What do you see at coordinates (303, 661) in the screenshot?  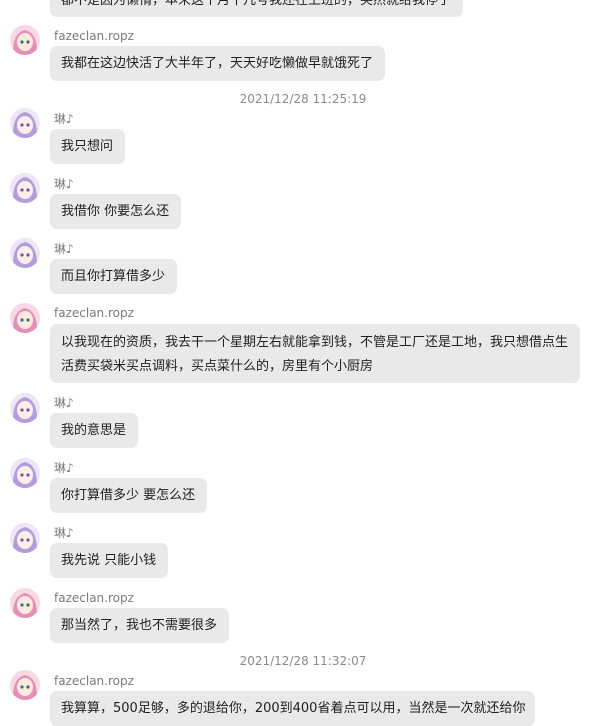 I see `timestamp: 2021/12/28 11:32:07` at bounding box center [303, 661].